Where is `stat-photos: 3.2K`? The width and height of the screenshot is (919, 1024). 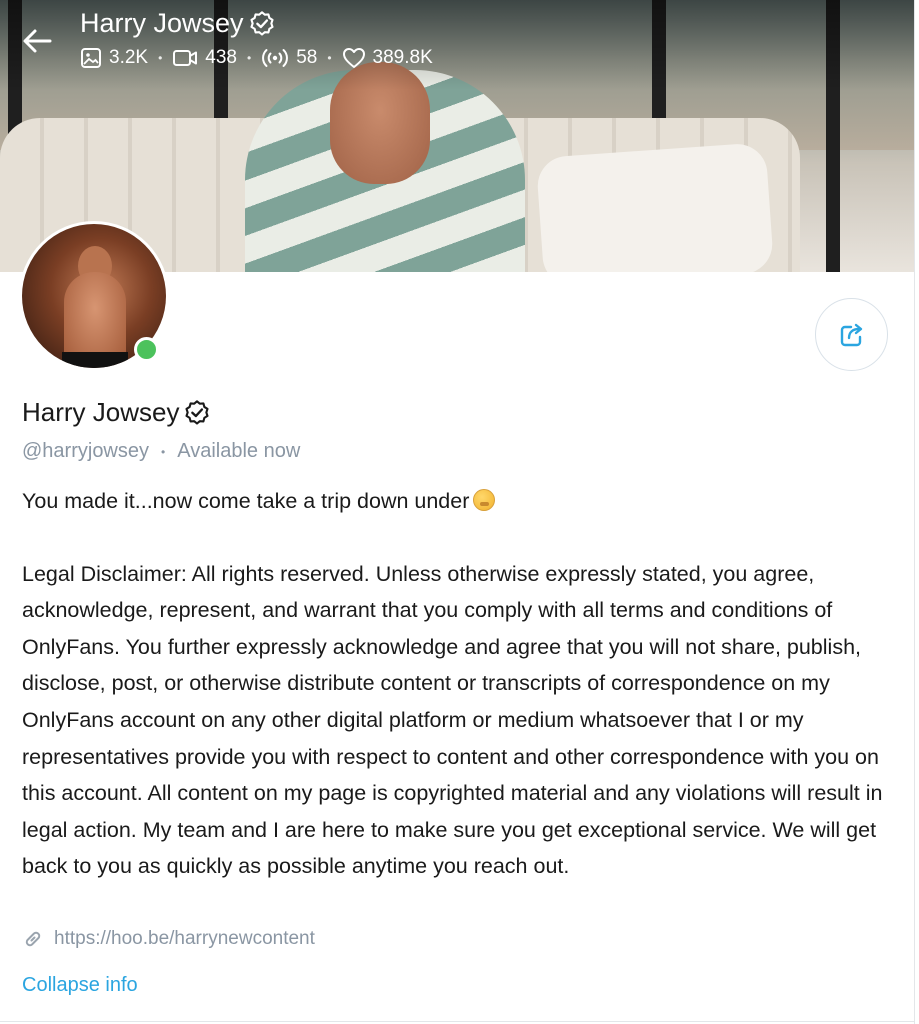
stat-photos: 3.2K is located at coordinates (114, 58).